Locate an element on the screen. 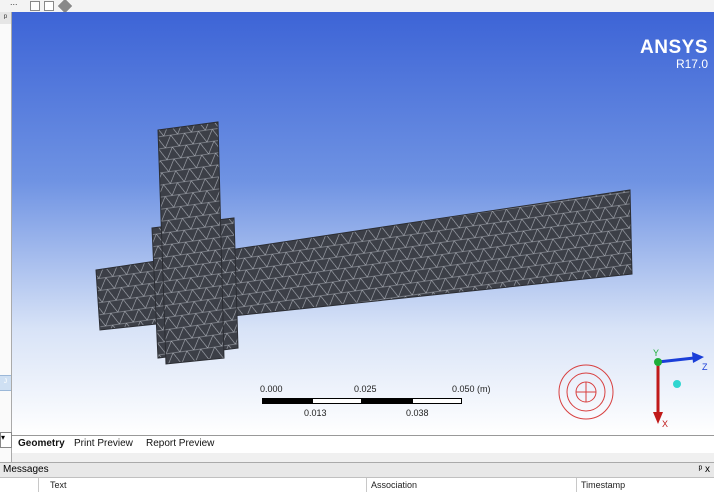  tab-geometry: Geometry is located at coordinates (41, 443).